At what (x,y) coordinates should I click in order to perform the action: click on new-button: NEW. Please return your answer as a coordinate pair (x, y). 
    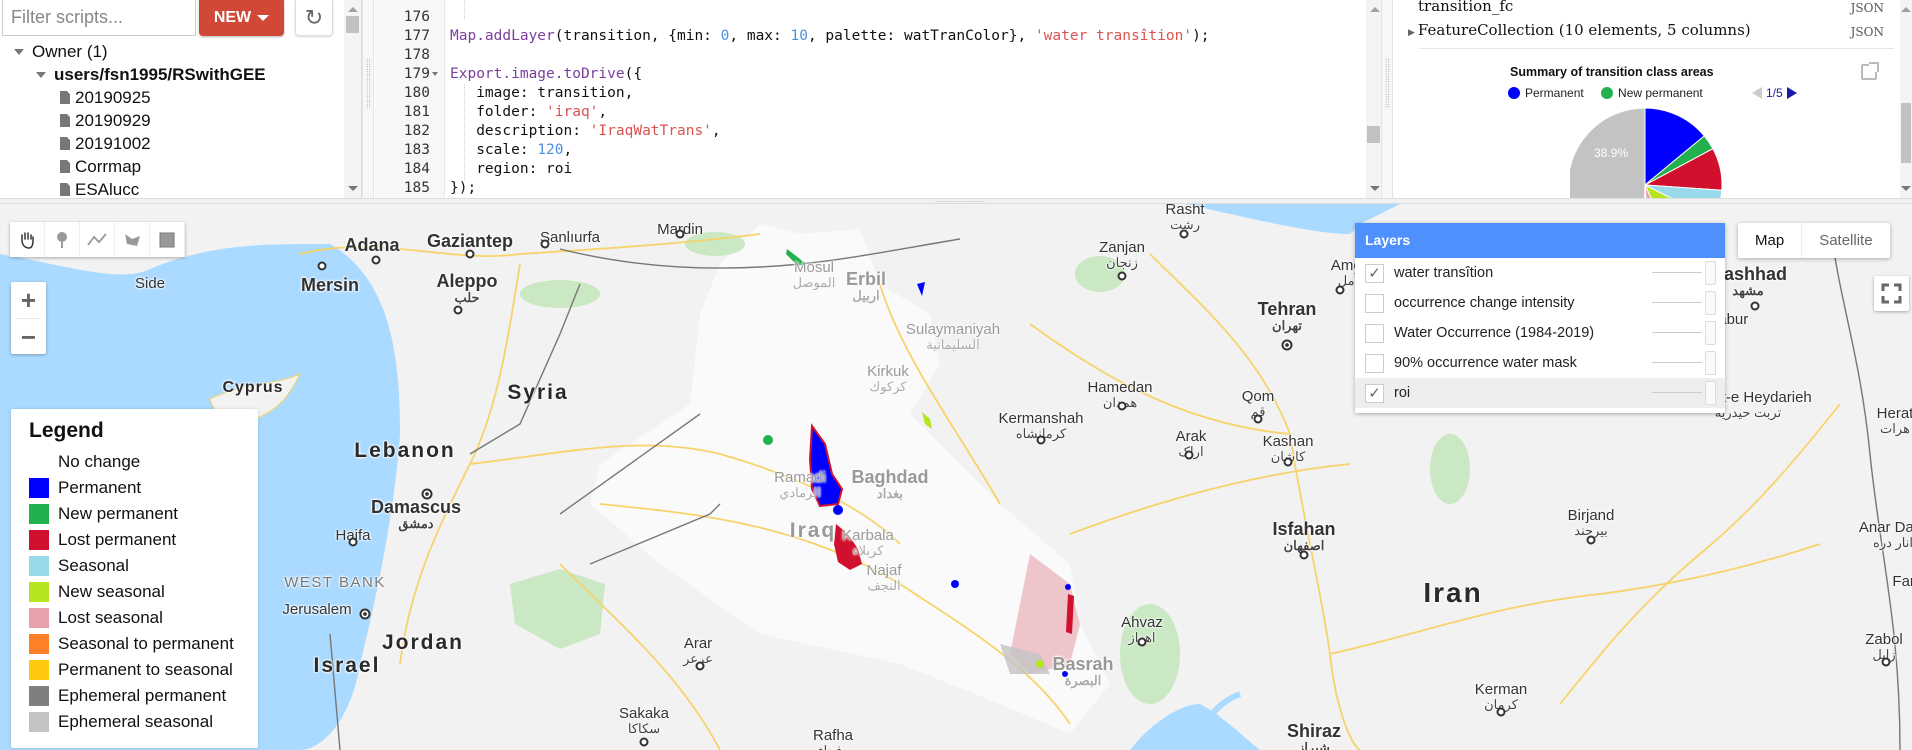
    Looking at the image, I should click on (241, 18).